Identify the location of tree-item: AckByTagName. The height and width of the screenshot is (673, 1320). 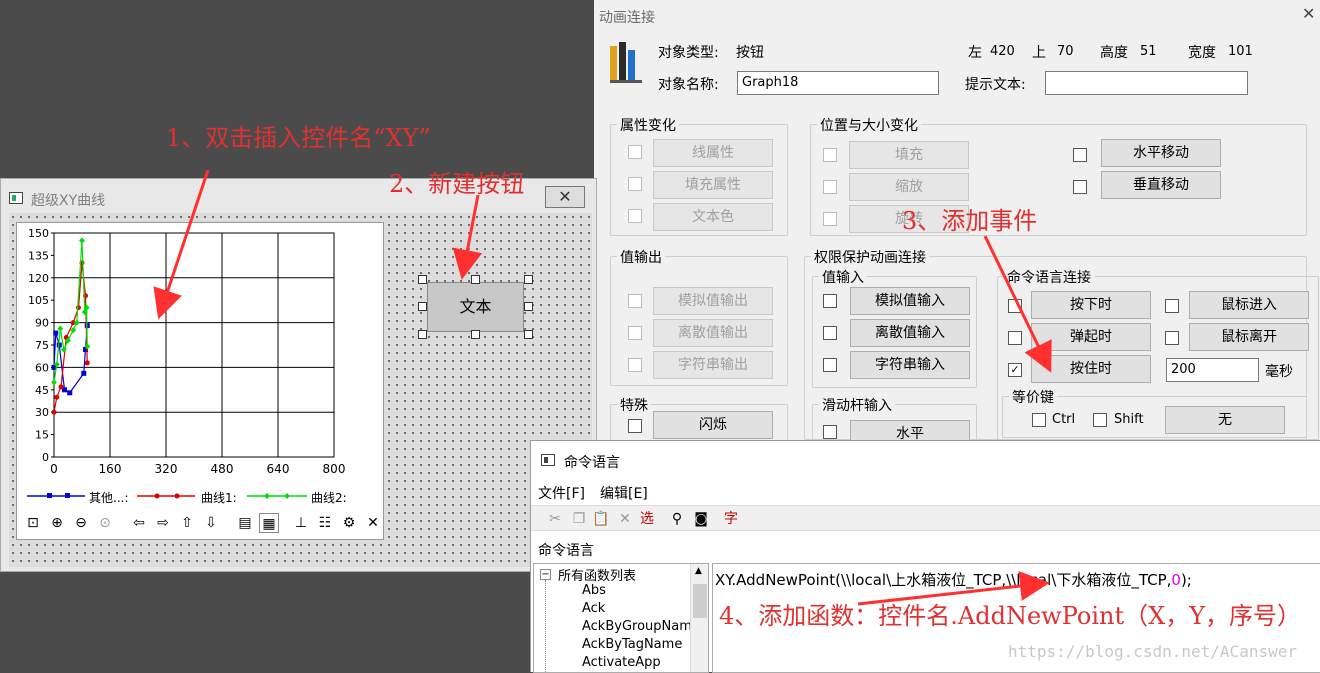
(632, 644).